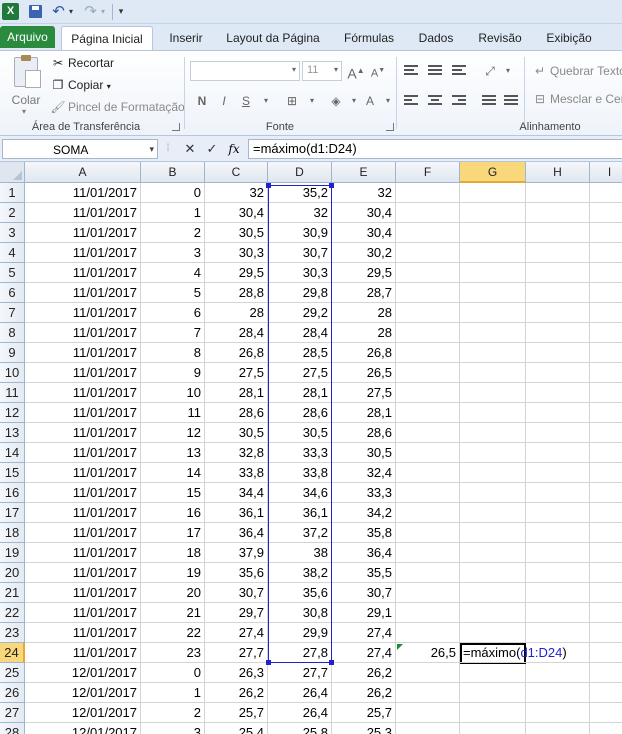 The height and width of the screenshot is (734, 622). What do you see at coordinates (493, 193) in the screenshot?
I see `cell-g1` at bounding box center [493, 193].